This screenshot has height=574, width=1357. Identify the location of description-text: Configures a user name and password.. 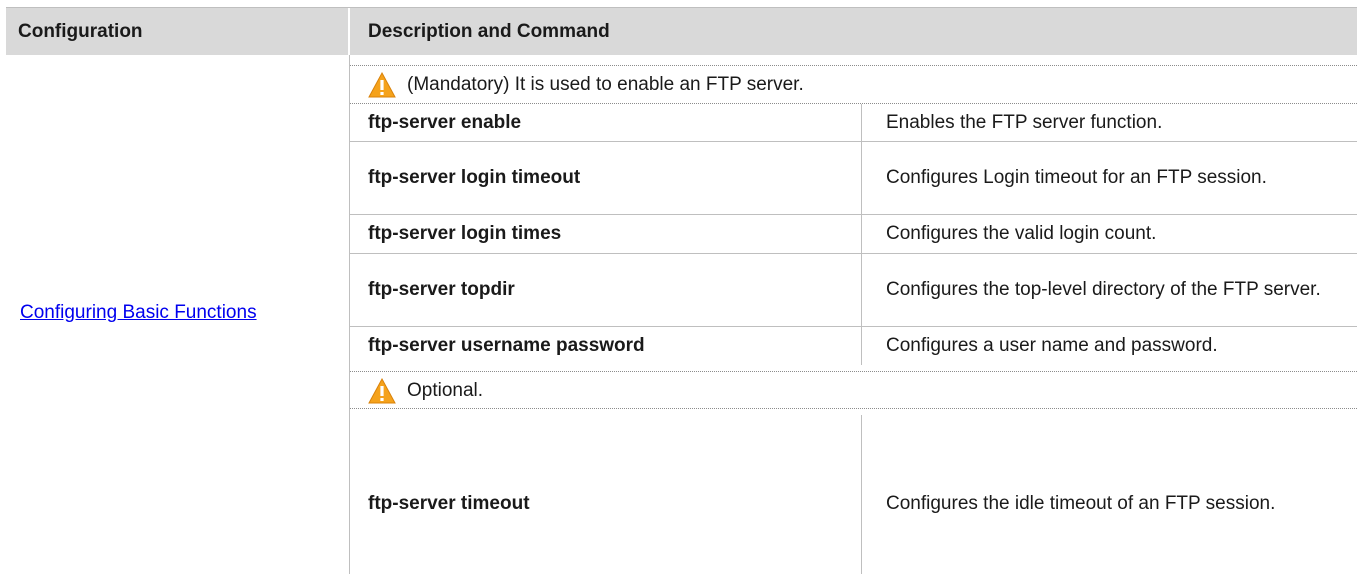
(1052, 345).